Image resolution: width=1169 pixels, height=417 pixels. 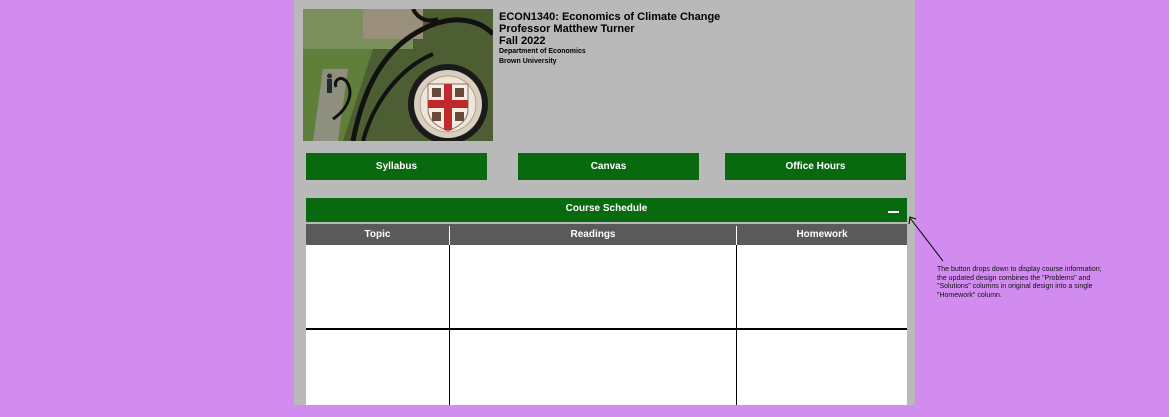 What do you see at coordinates (926, 239) in the screenshot?
I see `annotation-arrow-icon` at bounding box center [926, 239].